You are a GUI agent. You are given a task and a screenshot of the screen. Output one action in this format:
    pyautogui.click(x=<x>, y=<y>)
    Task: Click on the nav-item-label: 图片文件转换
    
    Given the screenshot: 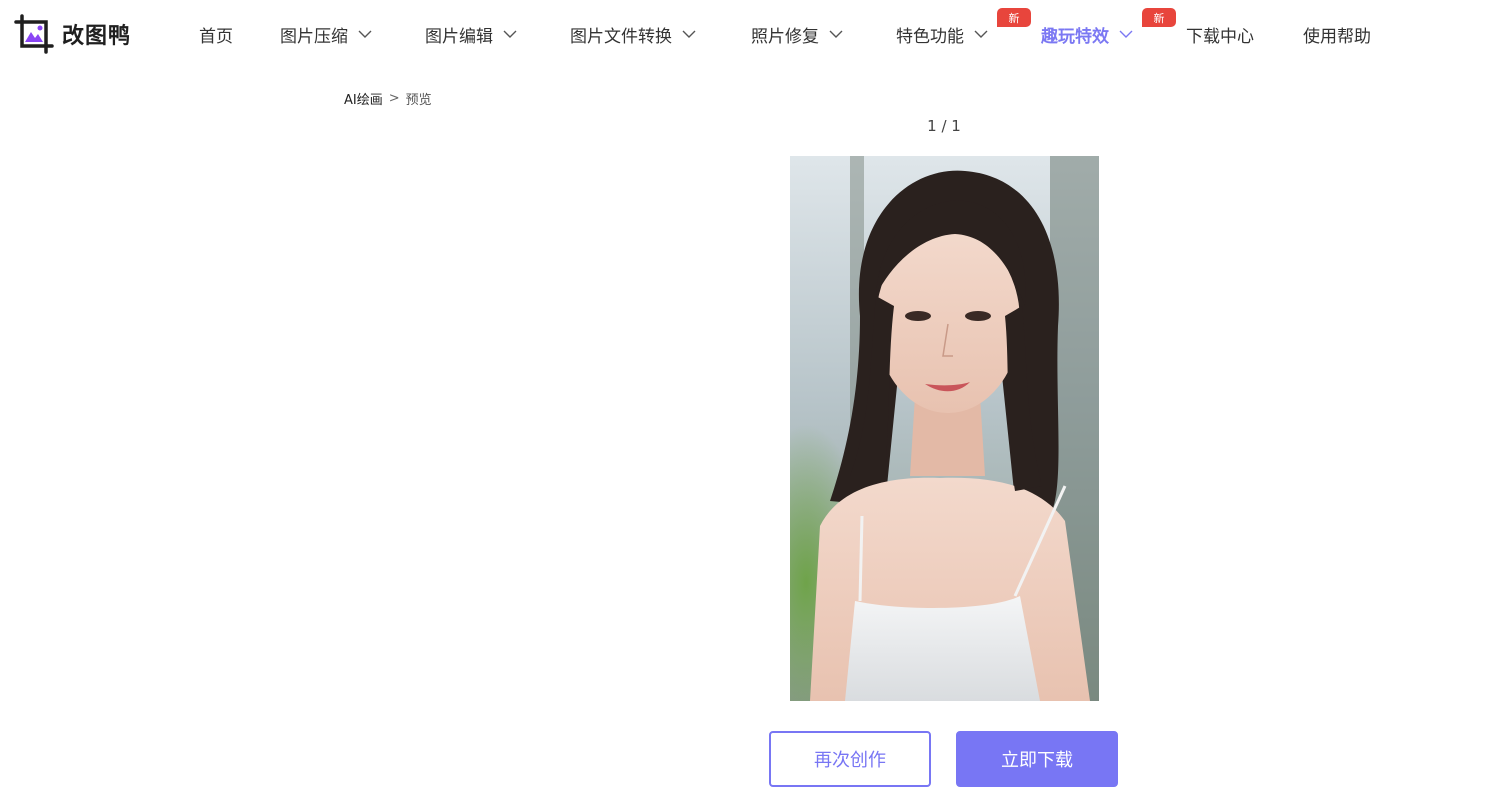 What is the action you would take?
    pyautogui.click(x=621, y=36)
    